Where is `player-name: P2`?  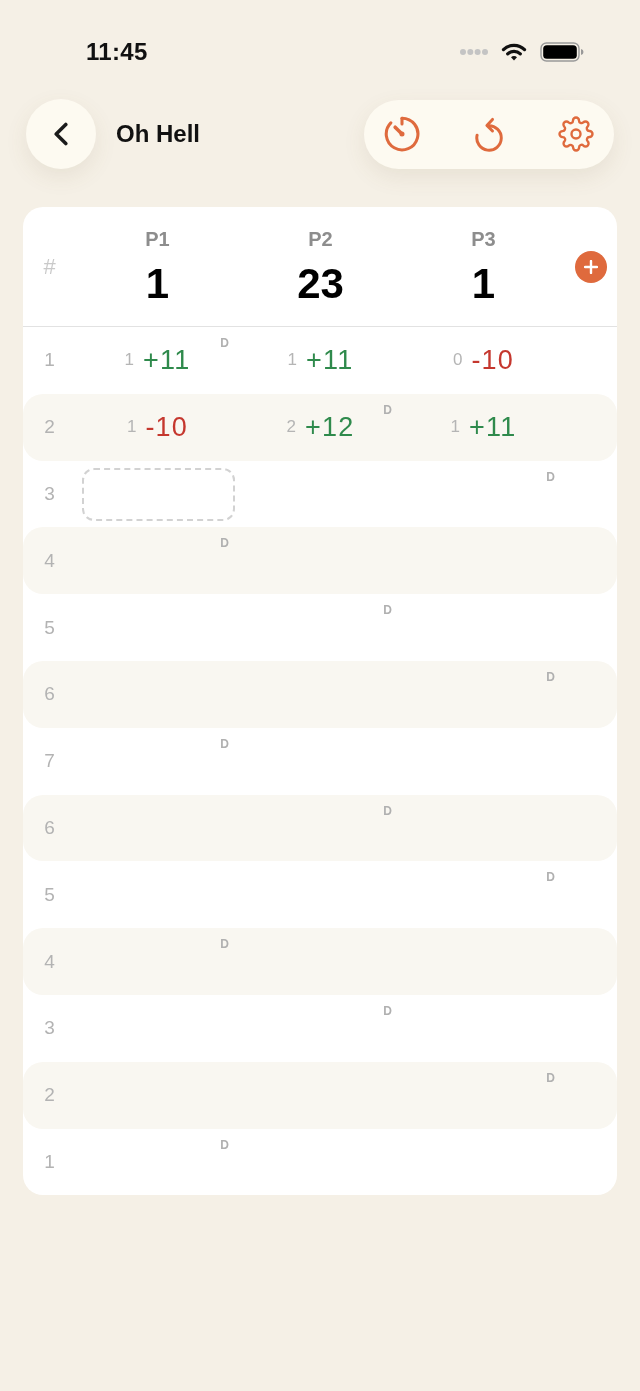
player-name: P2 is located at coordinates (320, 239).